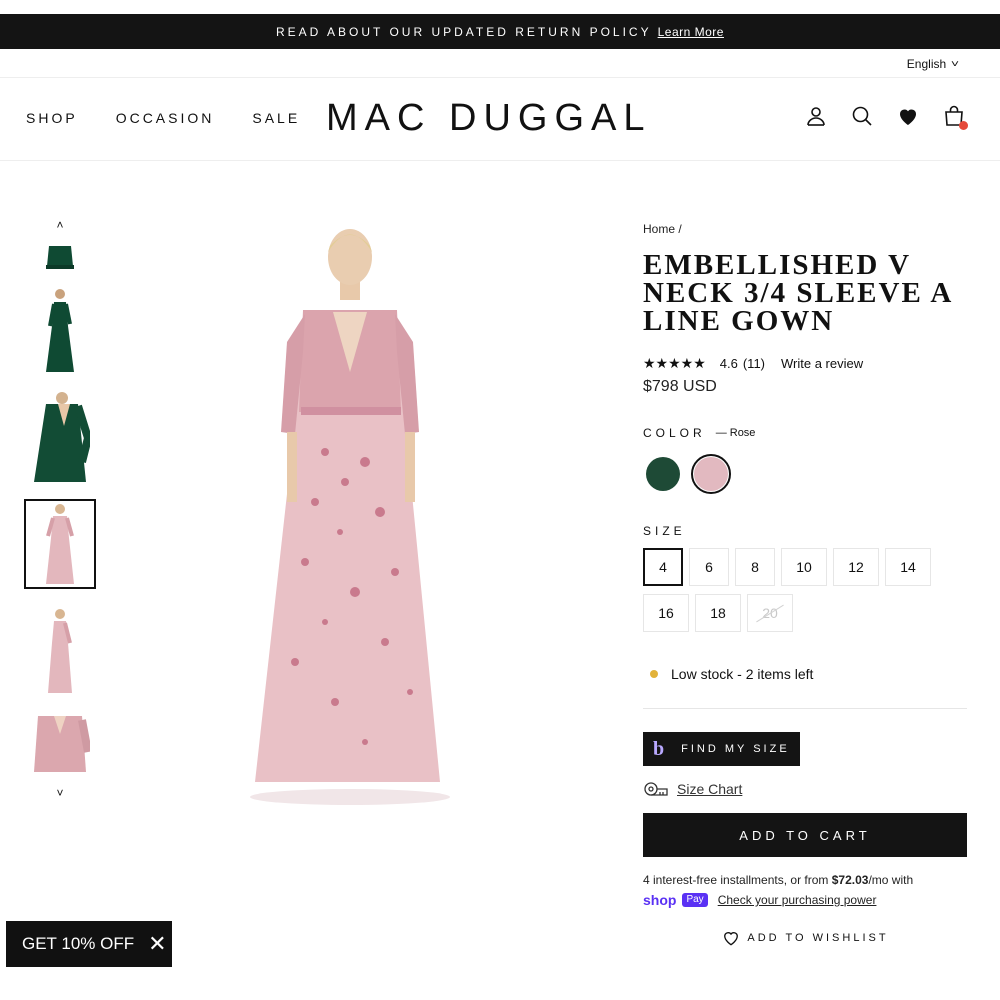 The image size is (1000, 1000). Describe the element at coordinates (816, 116) in the screenshot. I see `account-icon` at that location.